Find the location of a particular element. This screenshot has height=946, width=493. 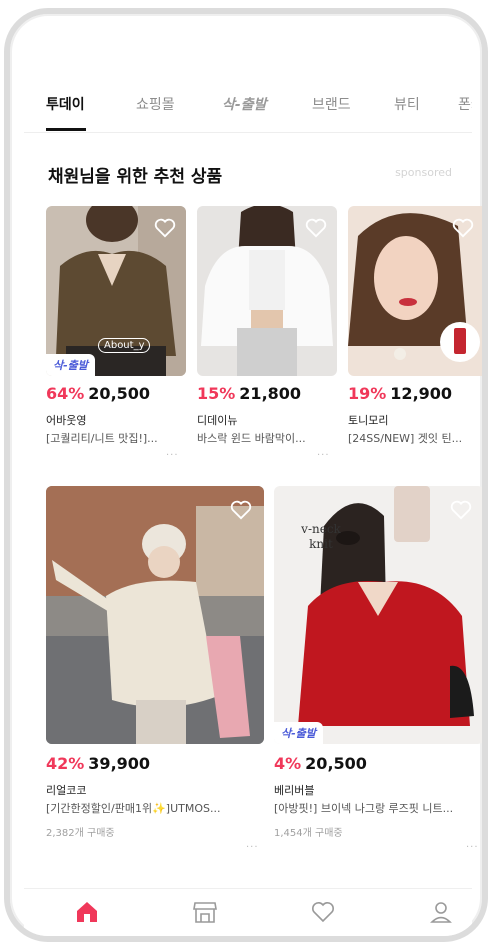

tab-today: 투데이 is located at coordinates (65, 104).